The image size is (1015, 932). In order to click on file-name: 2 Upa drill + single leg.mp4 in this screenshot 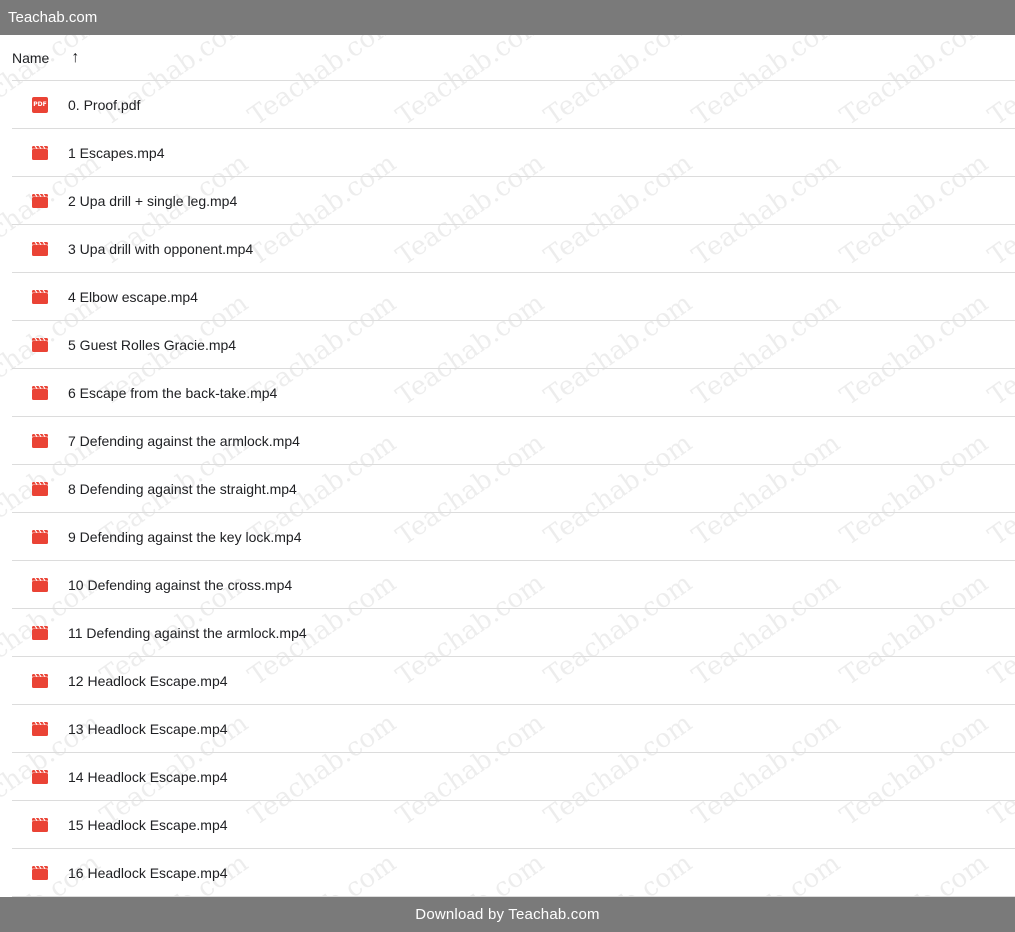, I will do `click(153, 200)`.